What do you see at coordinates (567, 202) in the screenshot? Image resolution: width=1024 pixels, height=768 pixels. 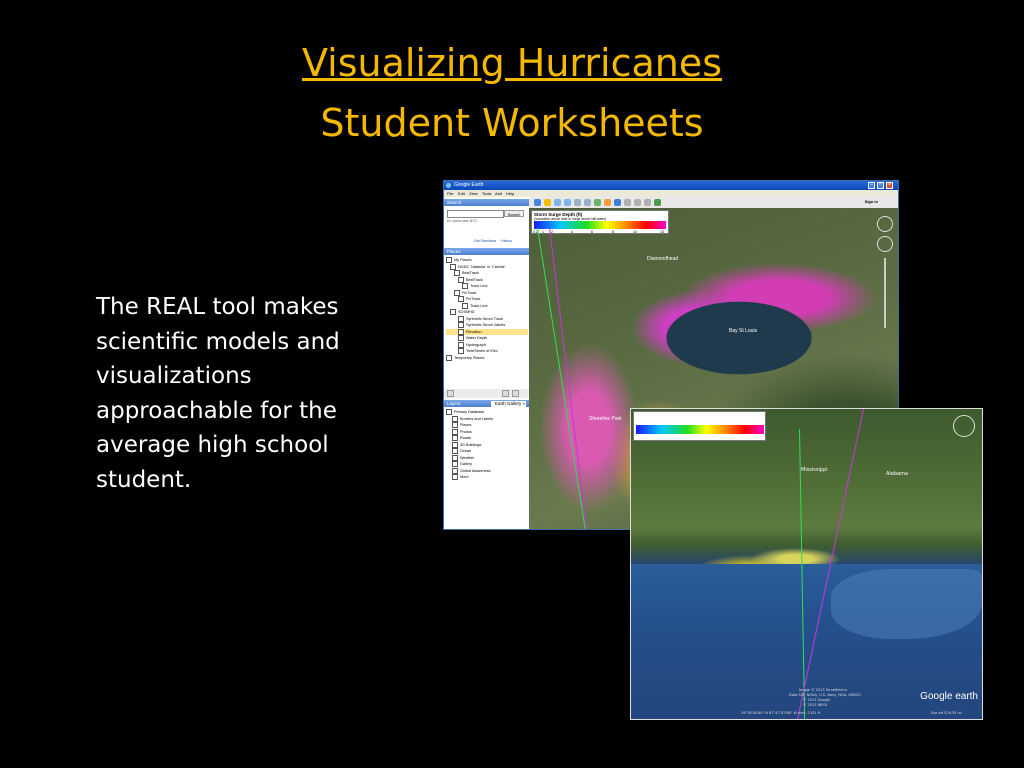 I see `path-icon` at bounding box center [567, 202].